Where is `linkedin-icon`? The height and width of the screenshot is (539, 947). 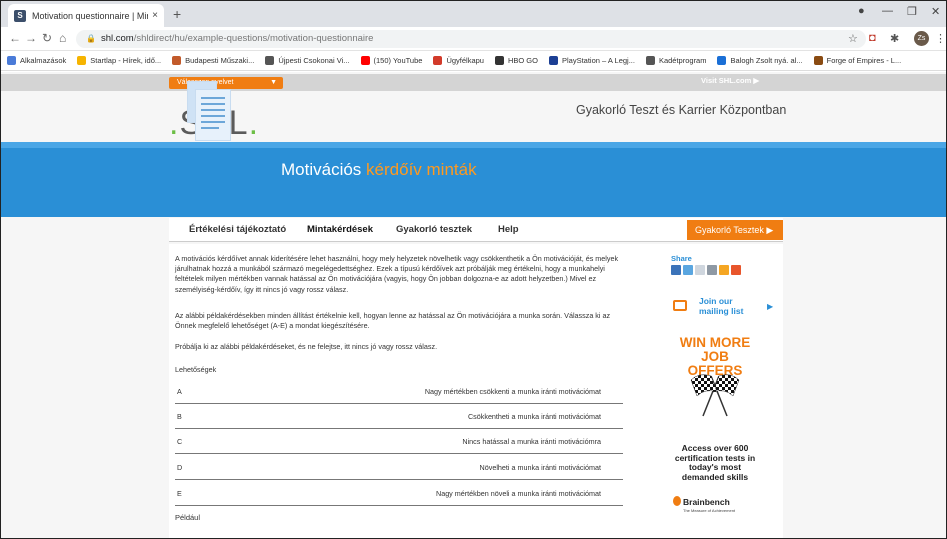 linkedin-icon is located at coordinates (676, 270).